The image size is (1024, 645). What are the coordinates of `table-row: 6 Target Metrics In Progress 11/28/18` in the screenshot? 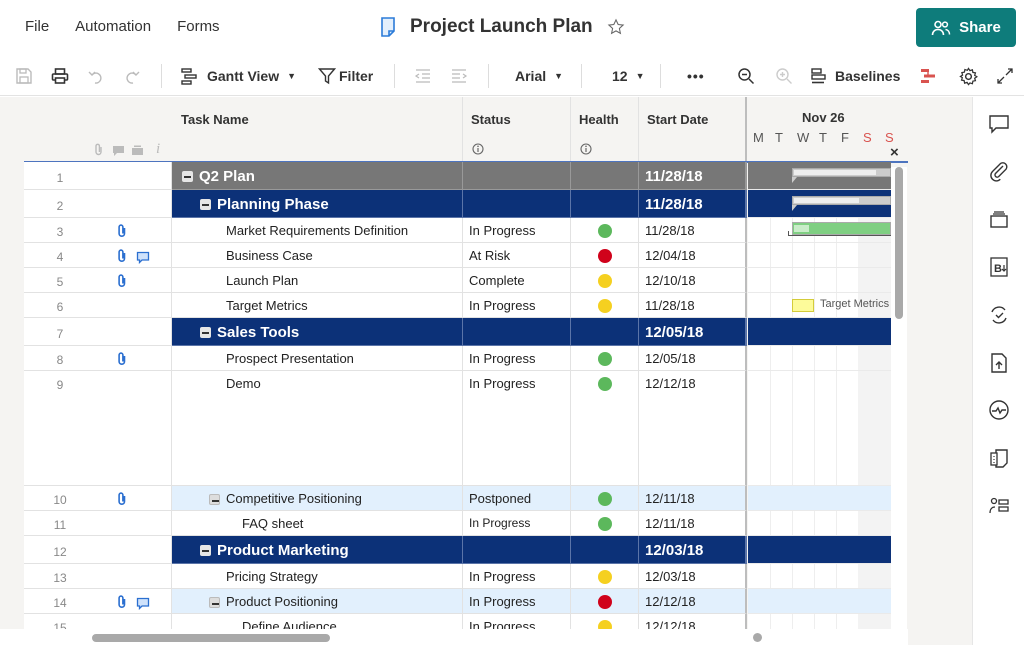 It's located at (385, 305).